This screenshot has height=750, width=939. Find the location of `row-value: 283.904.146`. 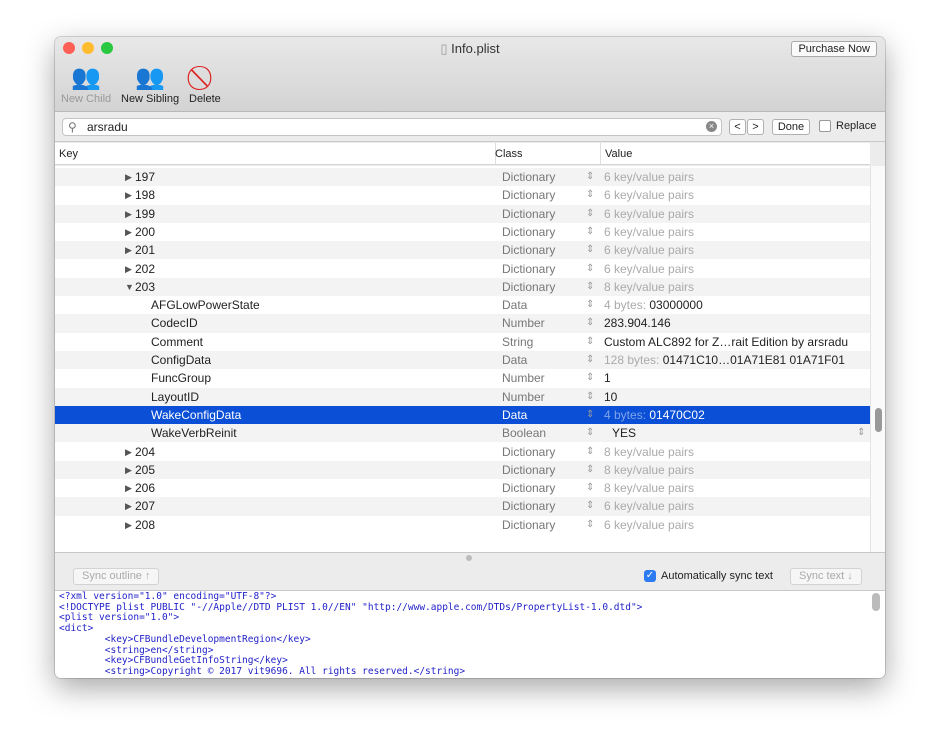

row-value: 283.904.146 is located at coordinates (637, 323).